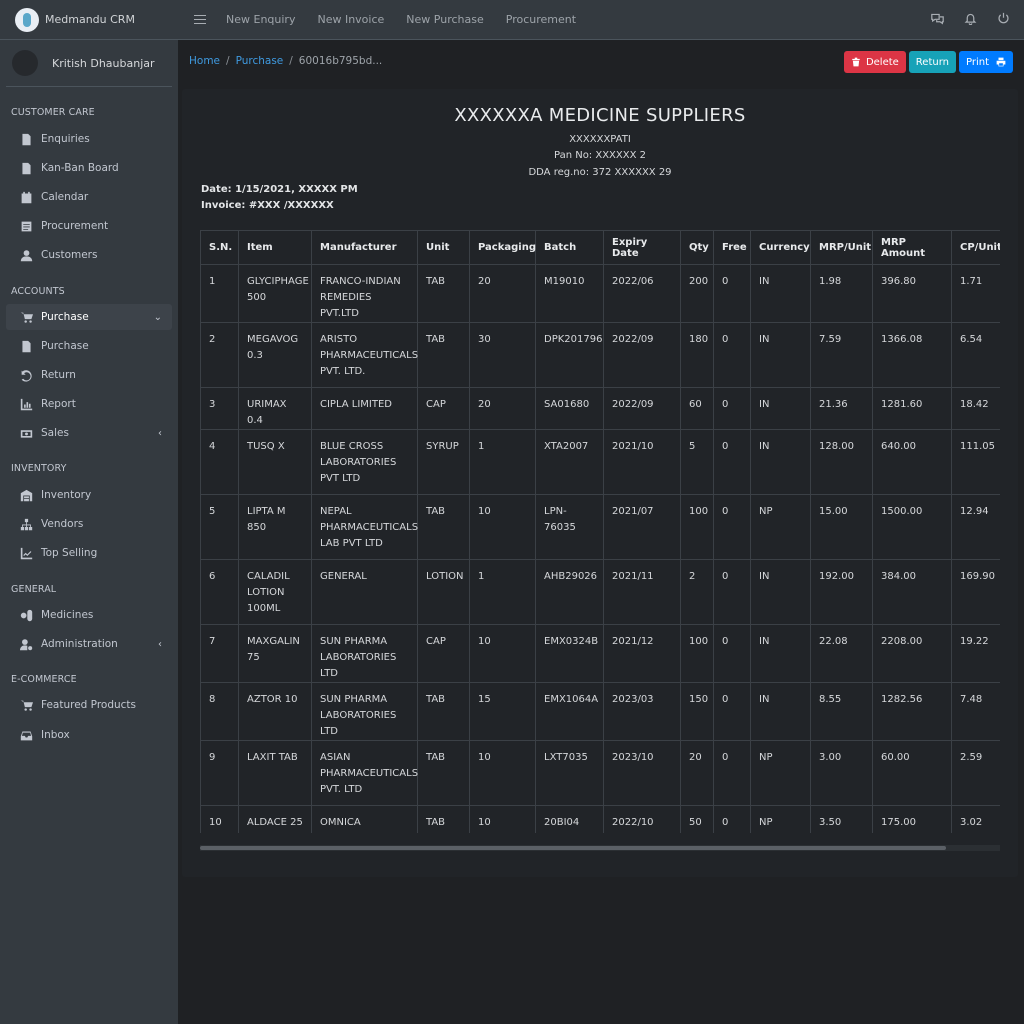 Image resolution: width=1024 pixels, height=1024 pixels. I want to click on table-cell: 180, so click(697, 355).